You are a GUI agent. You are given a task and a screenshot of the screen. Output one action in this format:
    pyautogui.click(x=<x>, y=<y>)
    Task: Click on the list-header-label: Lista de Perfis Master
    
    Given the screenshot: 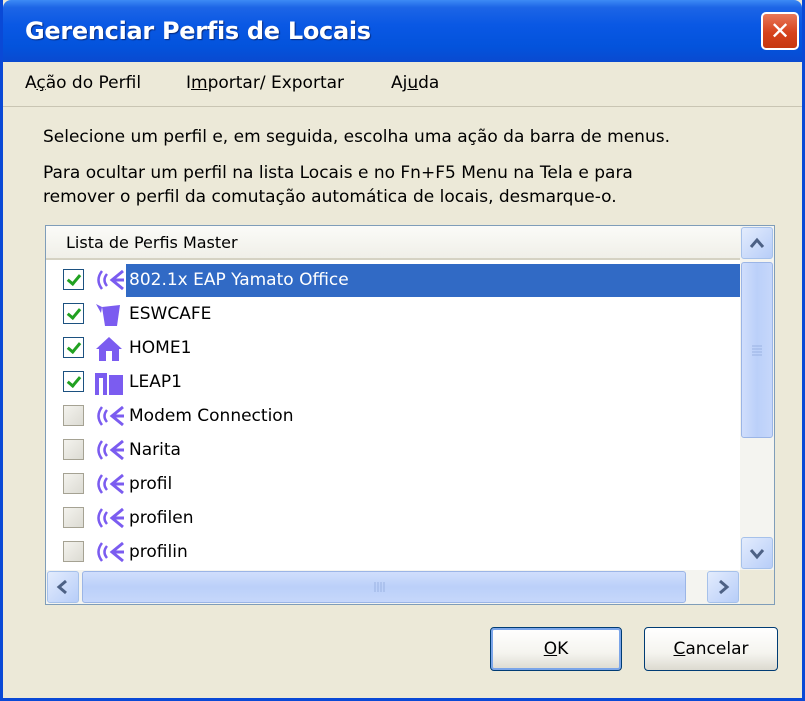 What is the action you would take?
    pyautogui.click(x=152, y=242)
    